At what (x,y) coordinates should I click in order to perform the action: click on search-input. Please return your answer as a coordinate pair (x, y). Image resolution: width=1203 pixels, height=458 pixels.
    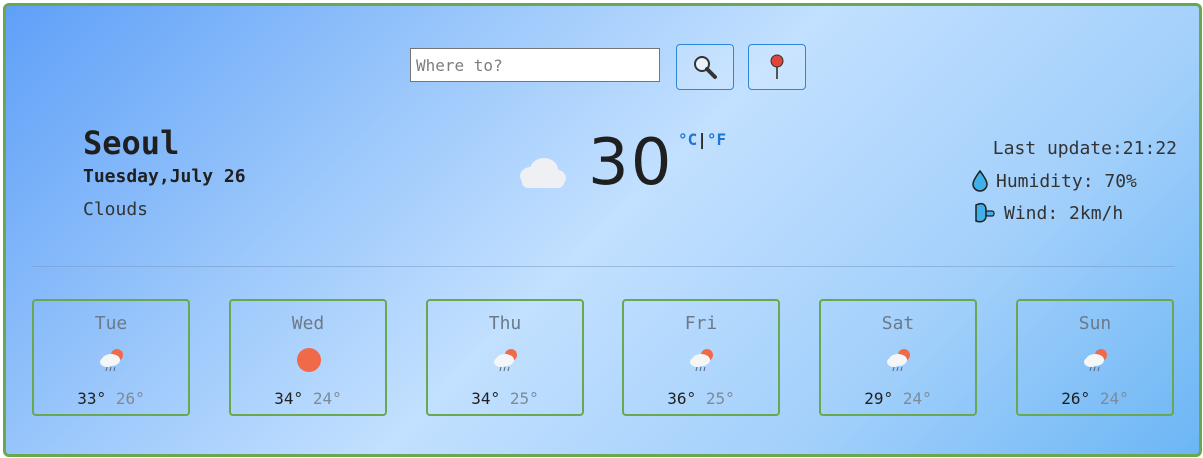
    Looking at the image, I should click on (535, 65).